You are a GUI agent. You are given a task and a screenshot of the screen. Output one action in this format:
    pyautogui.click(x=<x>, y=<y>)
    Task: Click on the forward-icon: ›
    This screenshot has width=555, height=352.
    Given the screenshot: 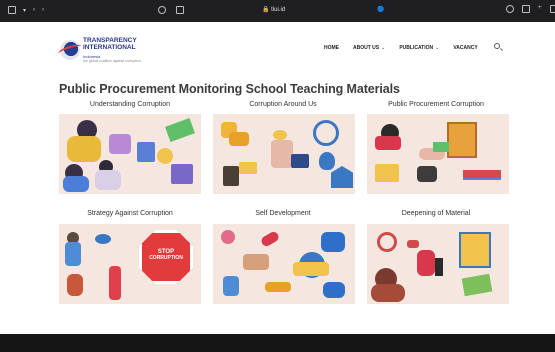 What is the action you would take?
    pyautogui.click(x=43, y=10)
    